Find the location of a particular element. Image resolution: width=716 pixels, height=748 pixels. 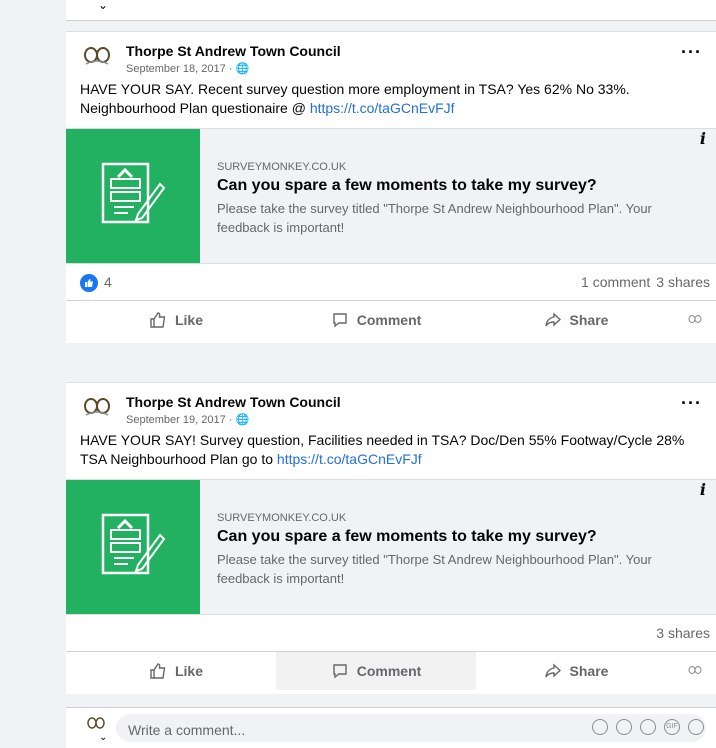

comment-tools: GIF is located at coordinates (648, 727).